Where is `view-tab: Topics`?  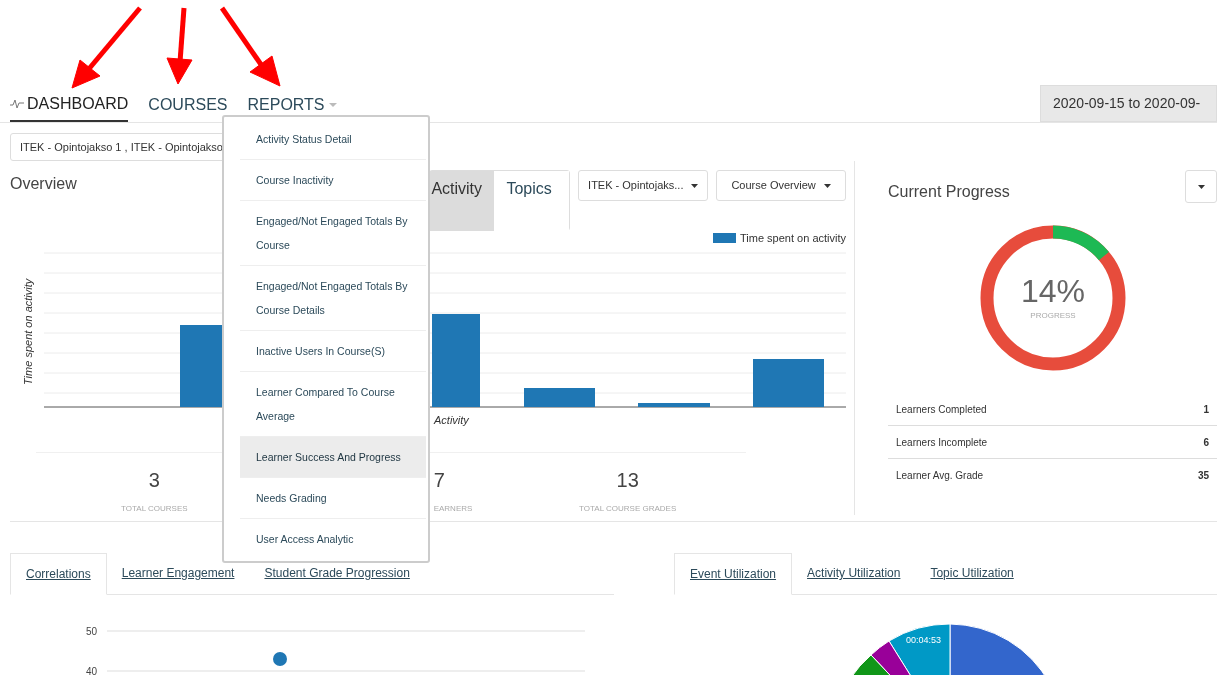
view-tab: Topics is located at coordinates (532, 201).